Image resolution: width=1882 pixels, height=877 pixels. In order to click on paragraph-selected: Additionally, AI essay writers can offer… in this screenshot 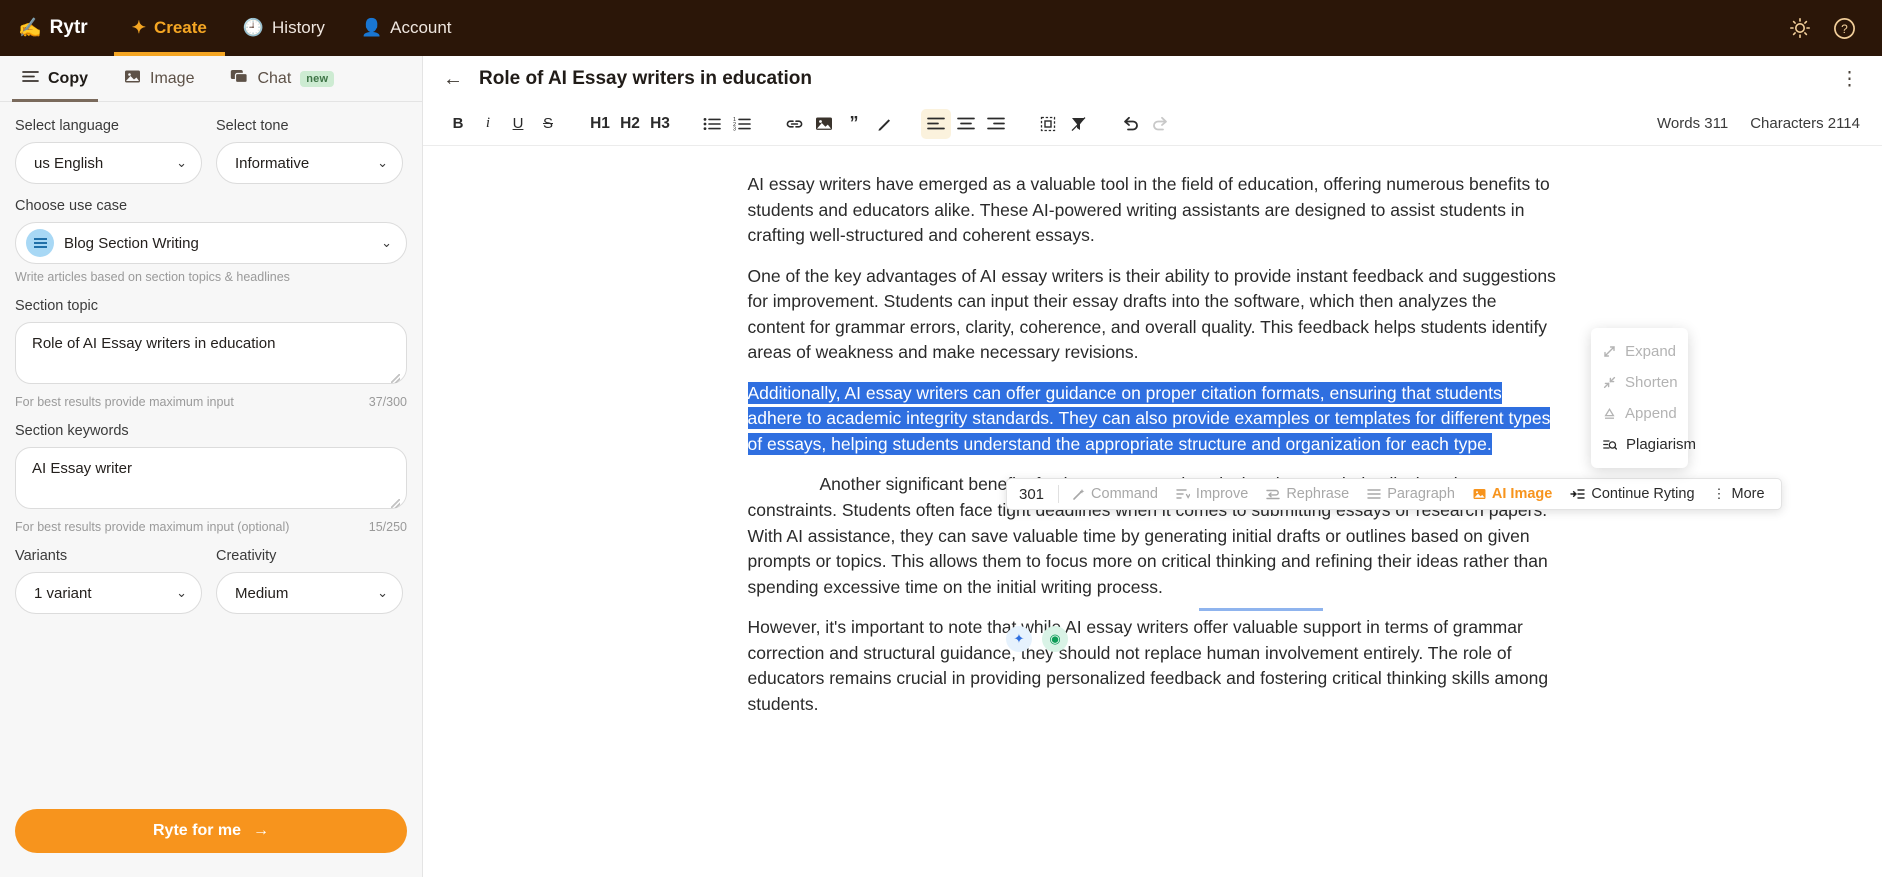, I will do `click(1152, 419)`.